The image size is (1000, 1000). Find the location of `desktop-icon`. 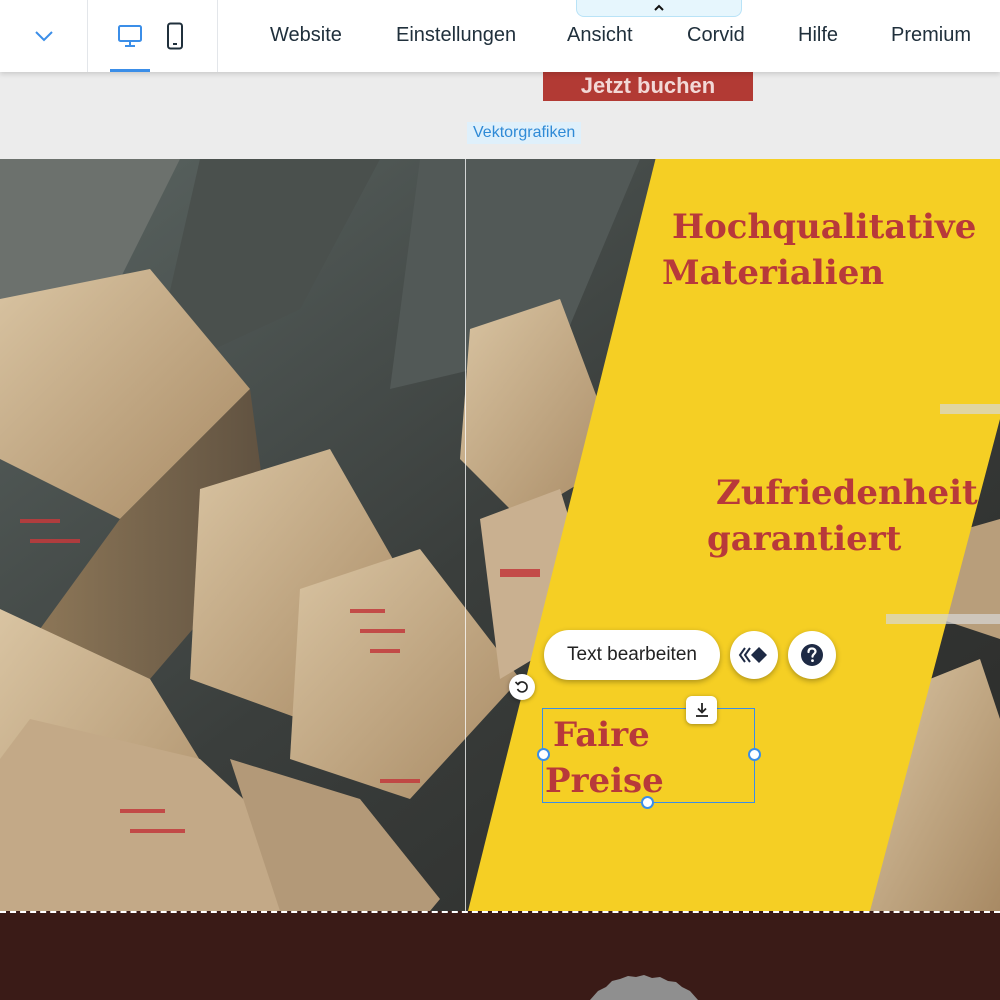

desktop-icon is located at coordinates (130, 36).